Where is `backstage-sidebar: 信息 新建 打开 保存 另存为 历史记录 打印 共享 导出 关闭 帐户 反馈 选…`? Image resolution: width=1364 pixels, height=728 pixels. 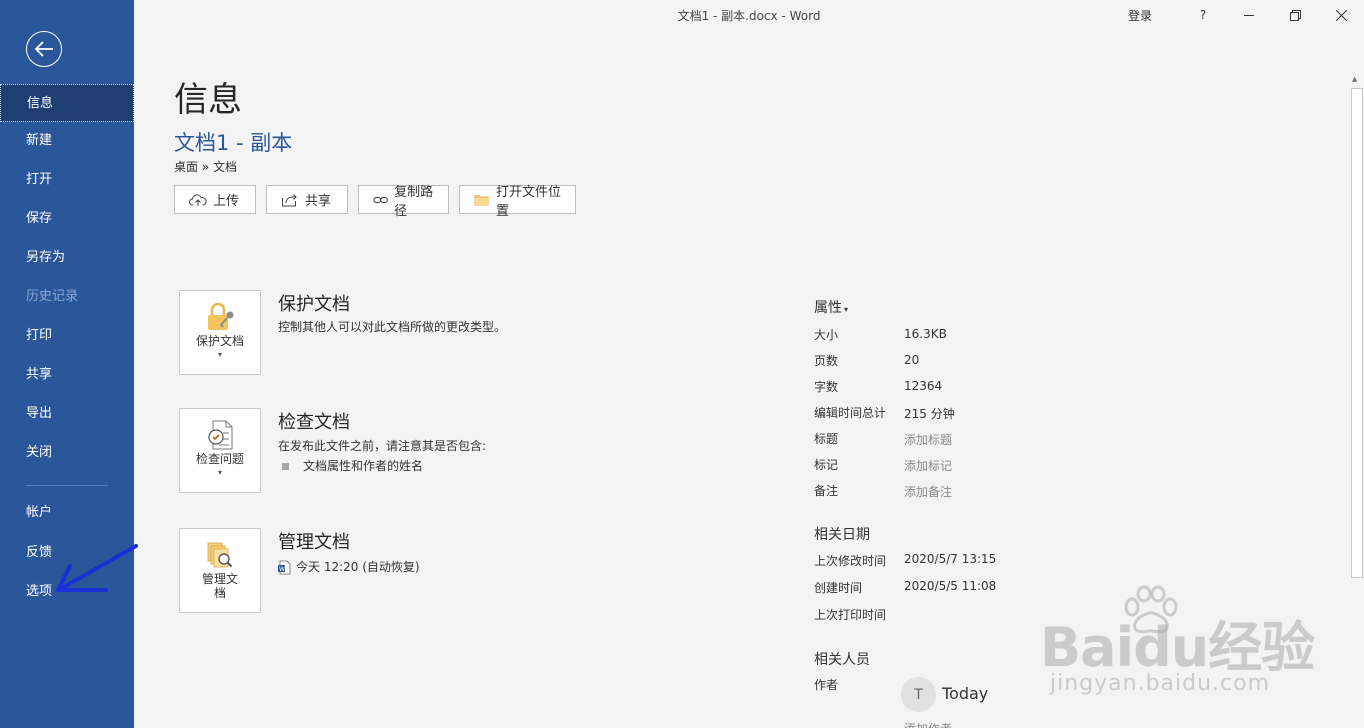
backstage-sidebar: 信息 新建 打开 保存 另存为 历史记录 打印 共享 导出 关闭 帐户 反馈 选… is located at coordinates (67, 364).